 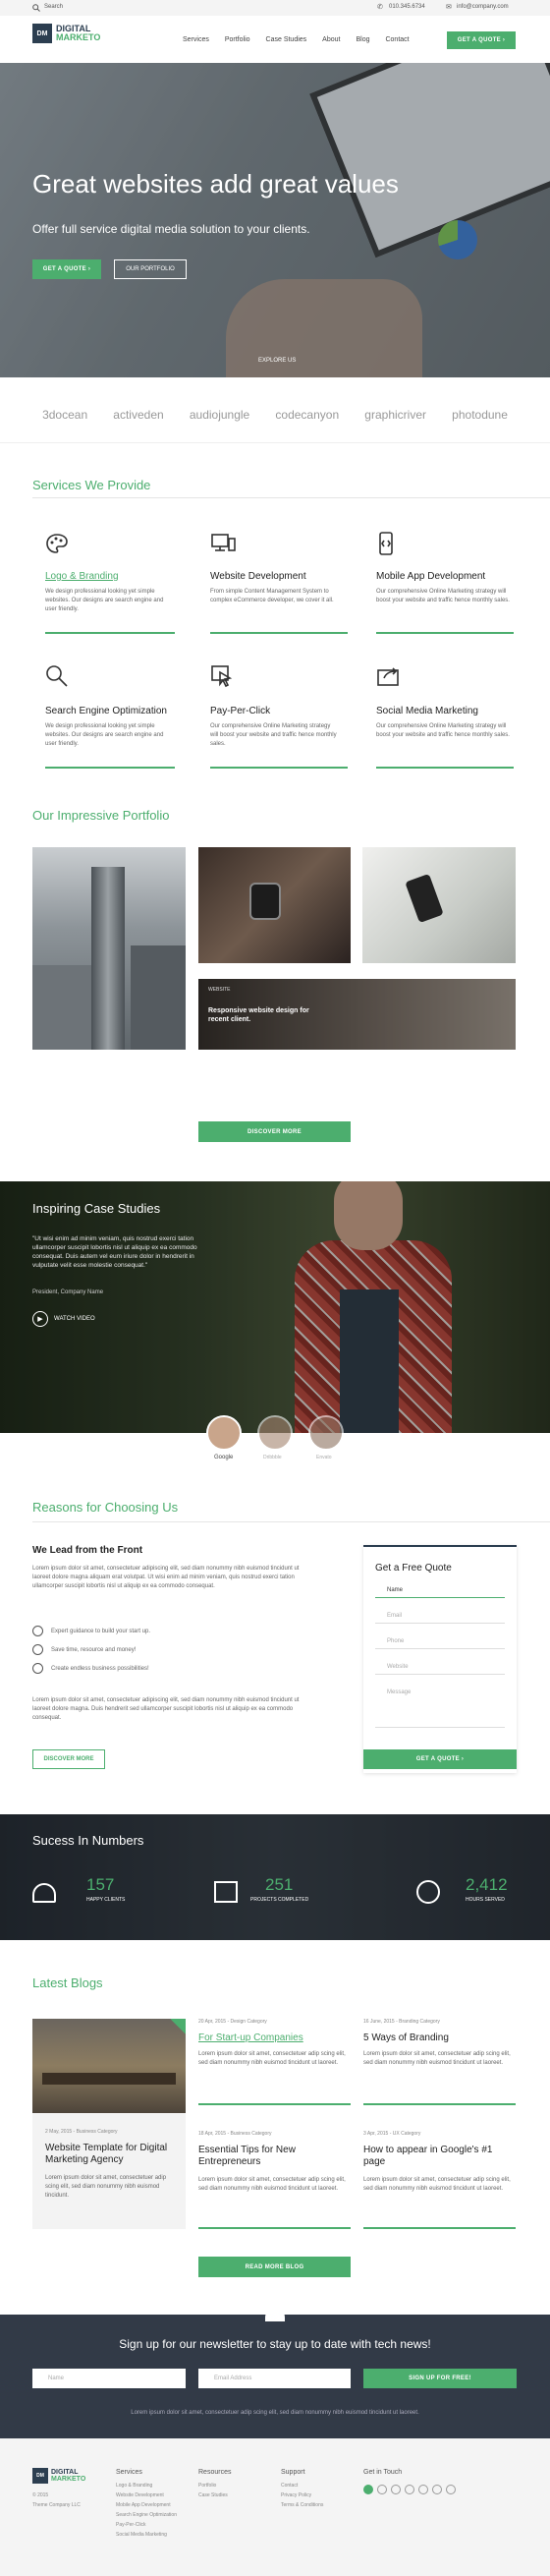 What do you see at coordinates (396, 2489) in the screenshot?
I see `linkedin-icon` at bounding box center [396, 2489].